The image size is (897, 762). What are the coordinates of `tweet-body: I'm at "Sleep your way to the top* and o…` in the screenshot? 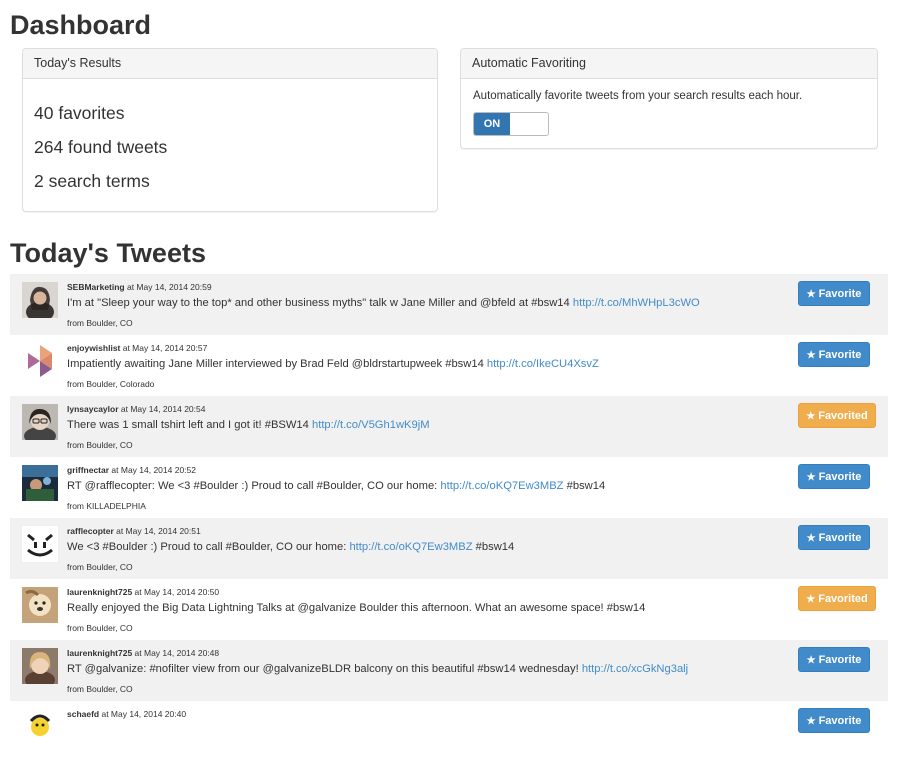 It's located at (320, 303).